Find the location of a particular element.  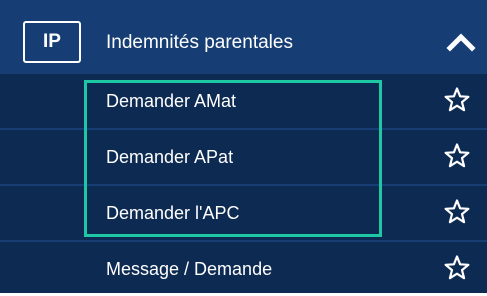

menu-item-label: Demander AMat is located at coordinates (171, 101).